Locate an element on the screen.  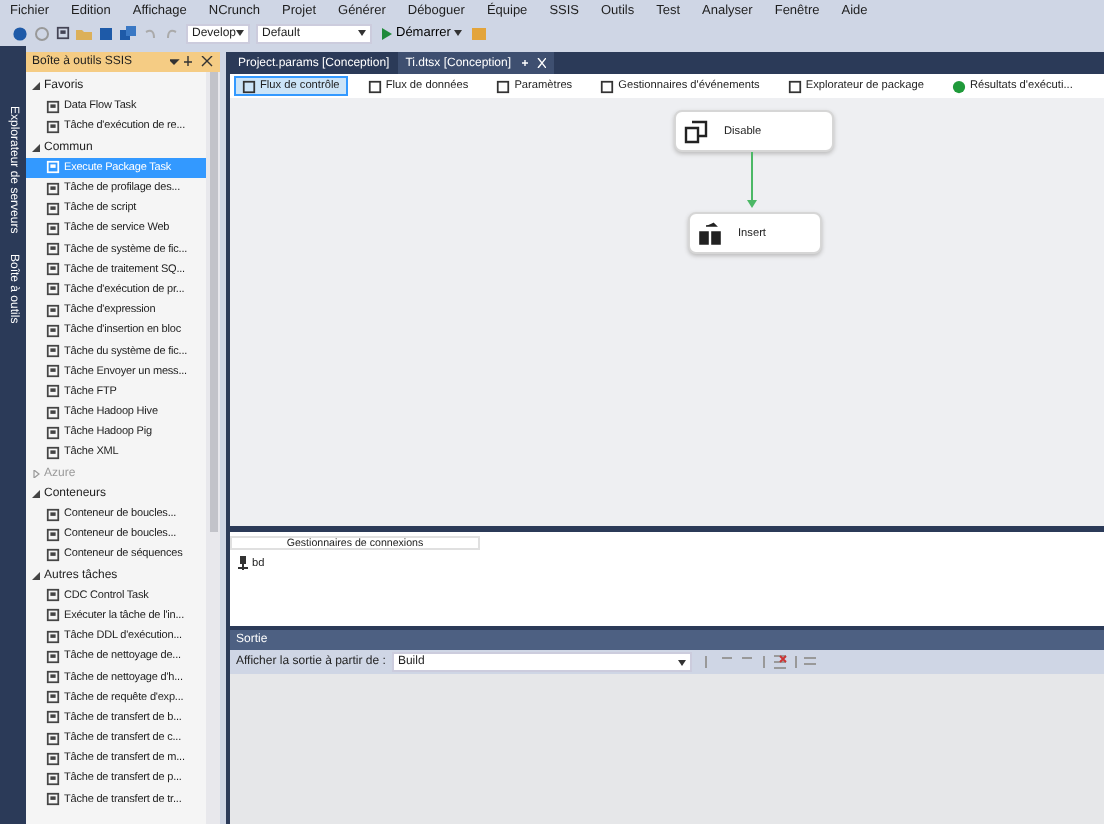
panel-controls-icon is located at coordinates (192, 62).